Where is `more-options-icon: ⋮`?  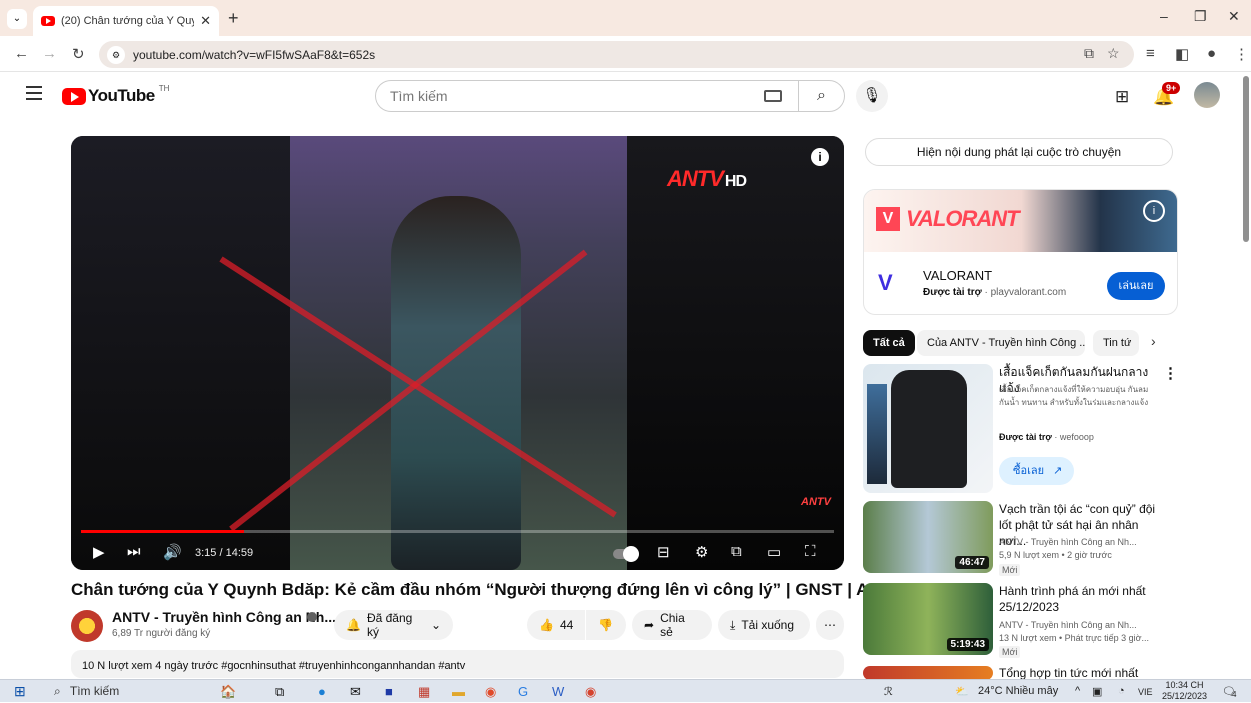 more-options-icon: ⋮ is located at coordinates (1170, 373).